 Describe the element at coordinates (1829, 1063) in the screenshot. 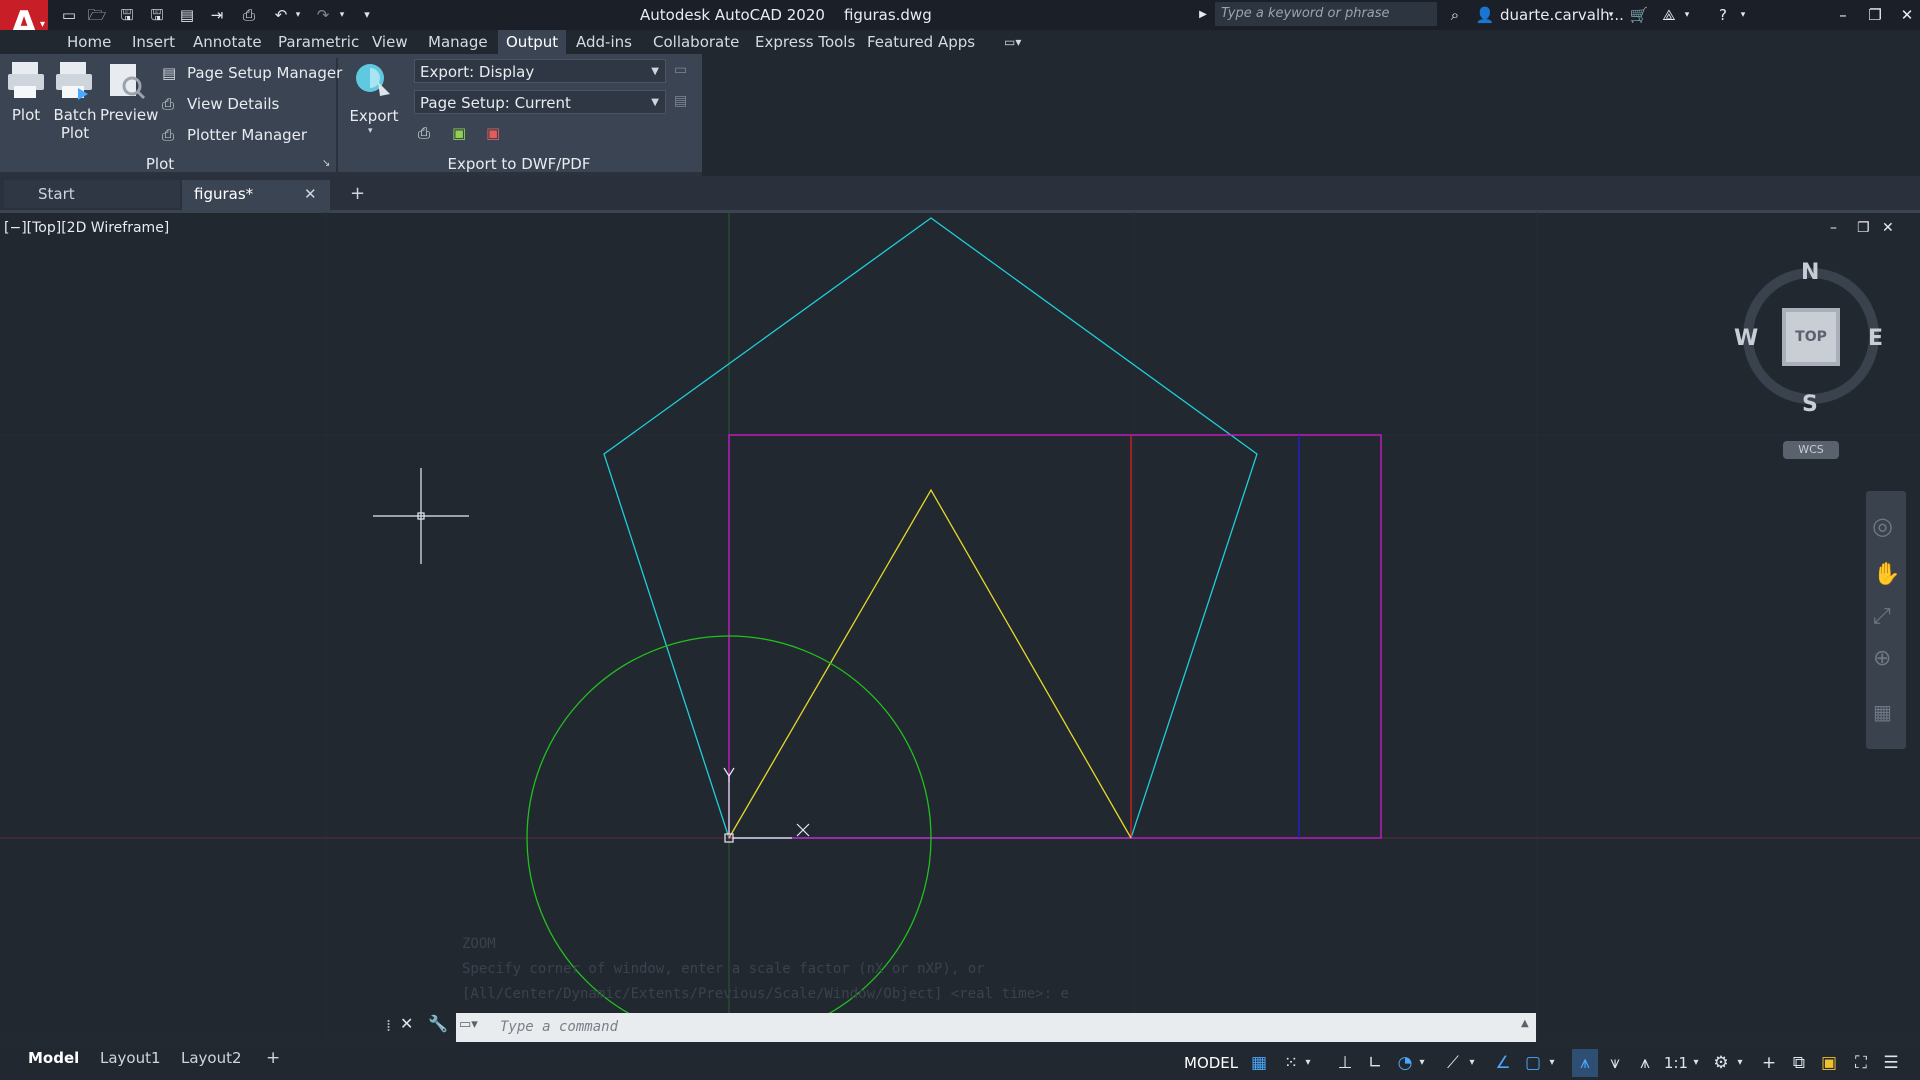

I see `hardware-acceleration-icon: ▣` at that location.